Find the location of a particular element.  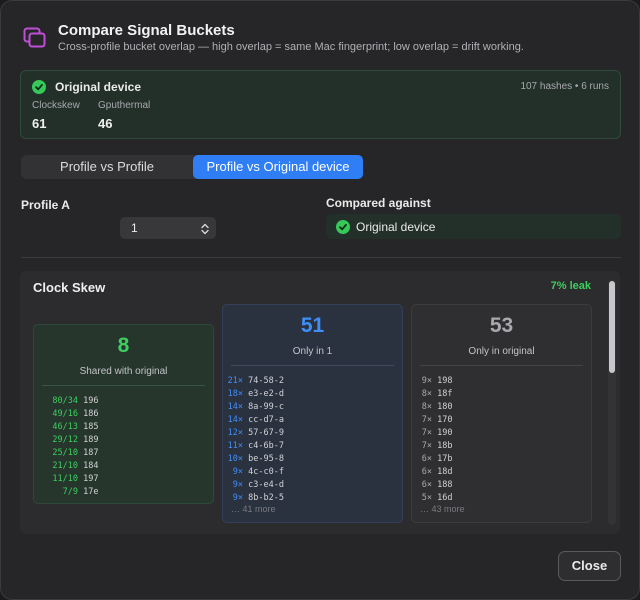

list-item: 7× 170 is located at coordinates (501, 420).